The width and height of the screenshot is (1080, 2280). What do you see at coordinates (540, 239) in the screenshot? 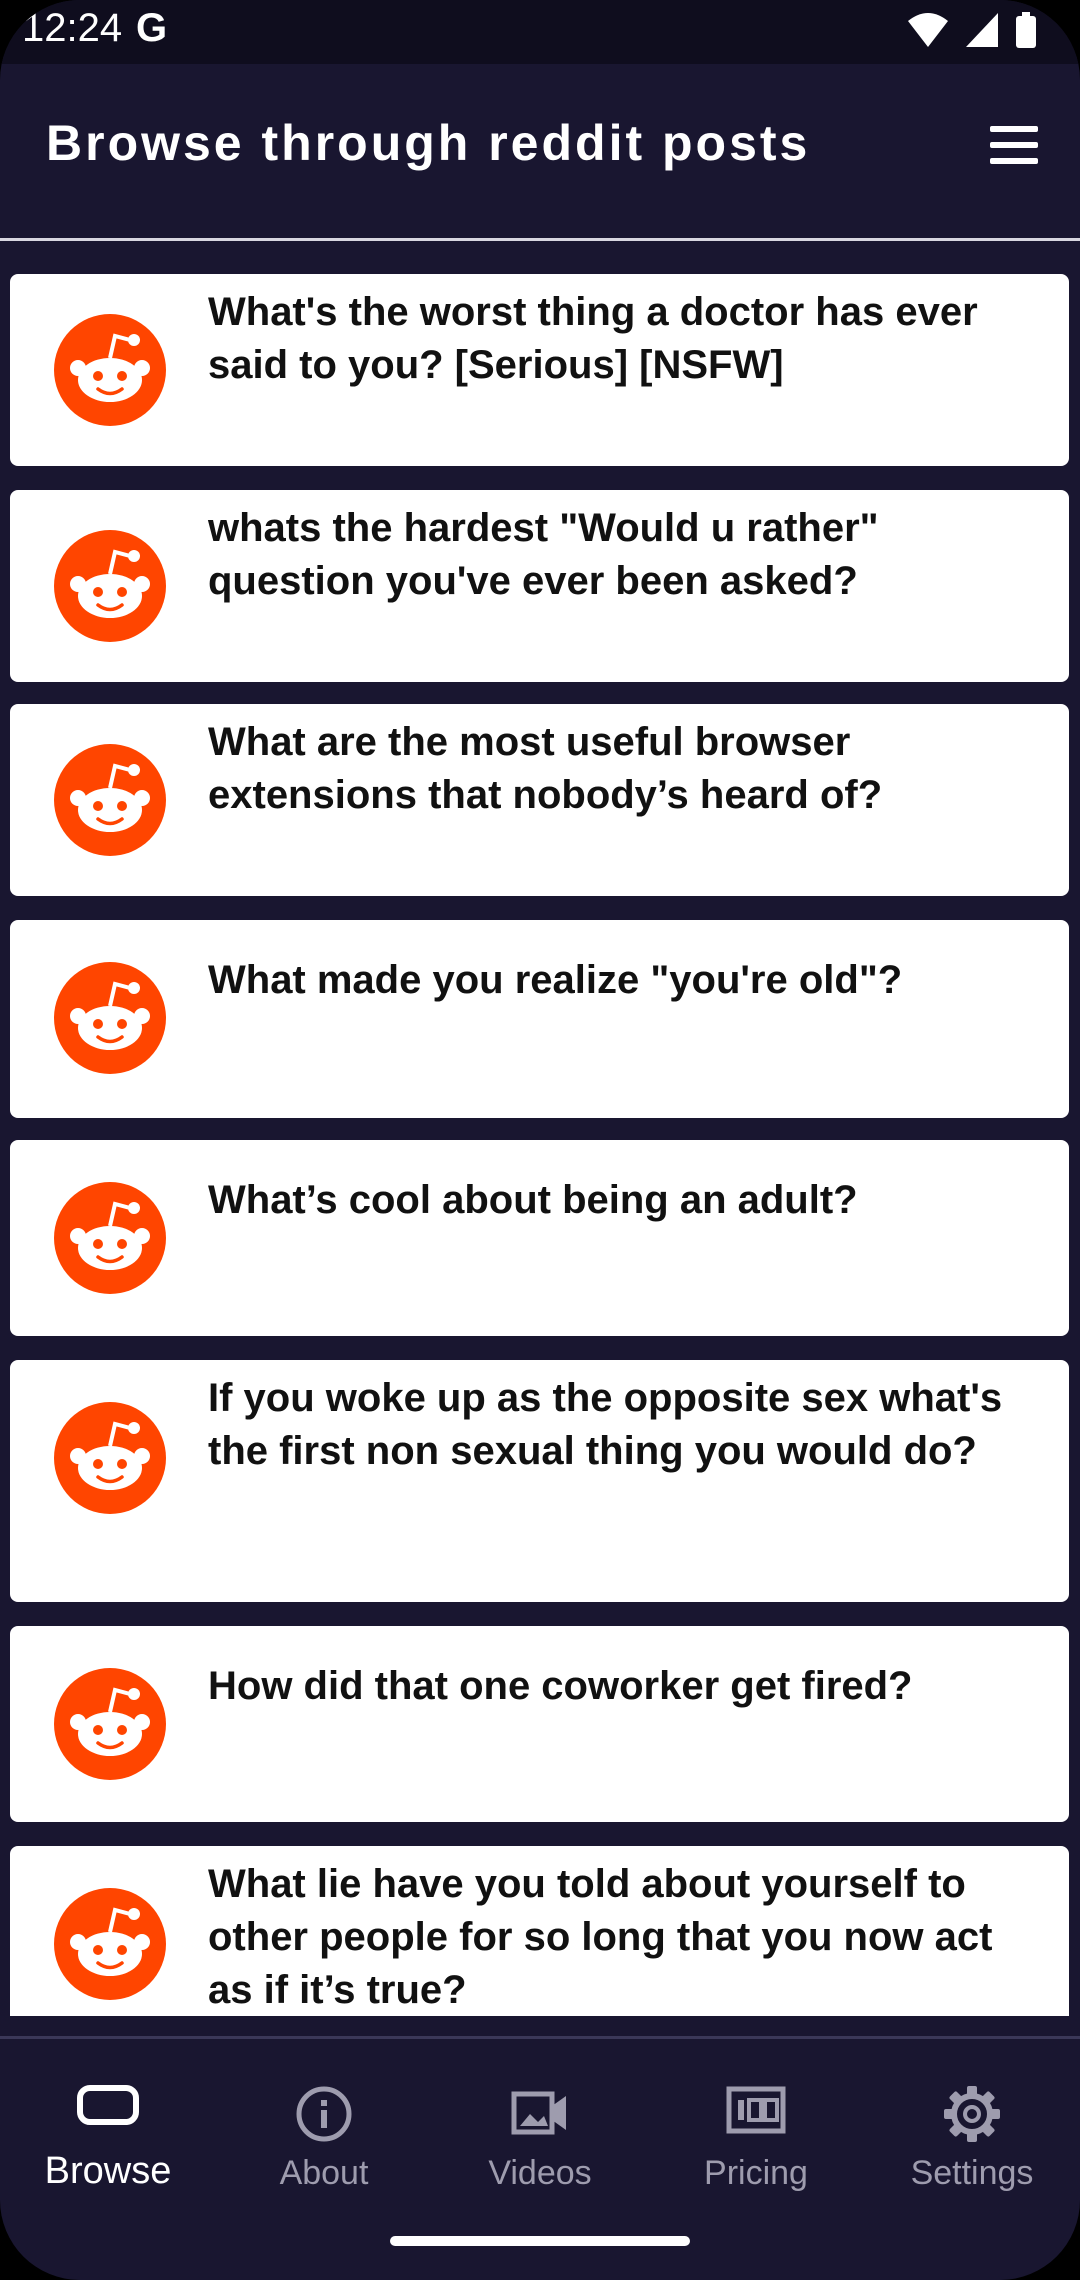
I see `header-divider` at bounding box center [540, 239].